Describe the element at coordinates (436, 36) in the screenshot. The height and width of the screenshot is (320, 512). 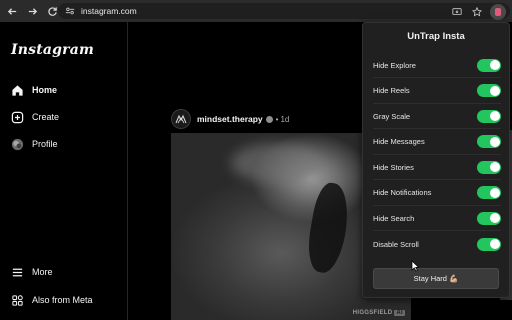
I see `popup-title: UnTrap Insta` at that location.